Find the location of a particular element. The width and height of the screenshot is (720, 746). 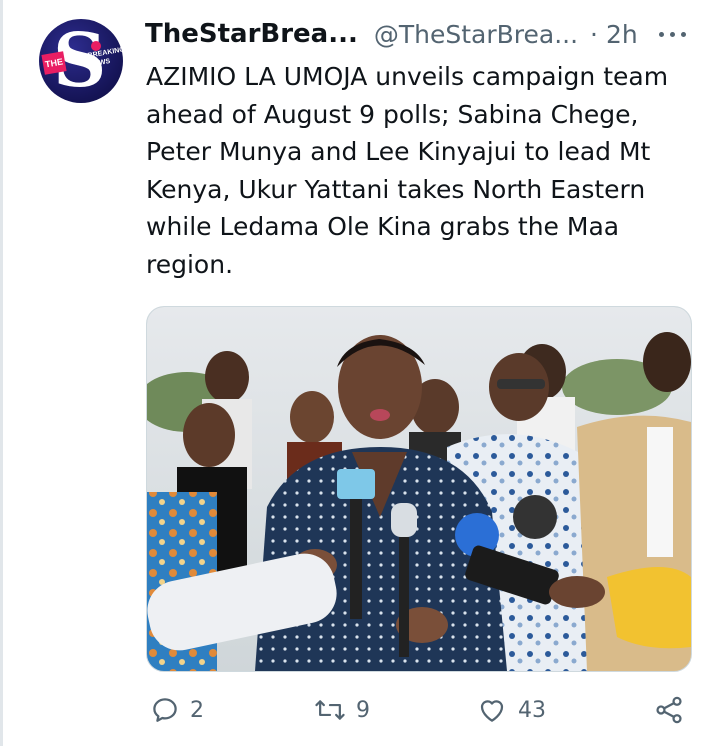

share-icon is located at coordinates (669, 710).